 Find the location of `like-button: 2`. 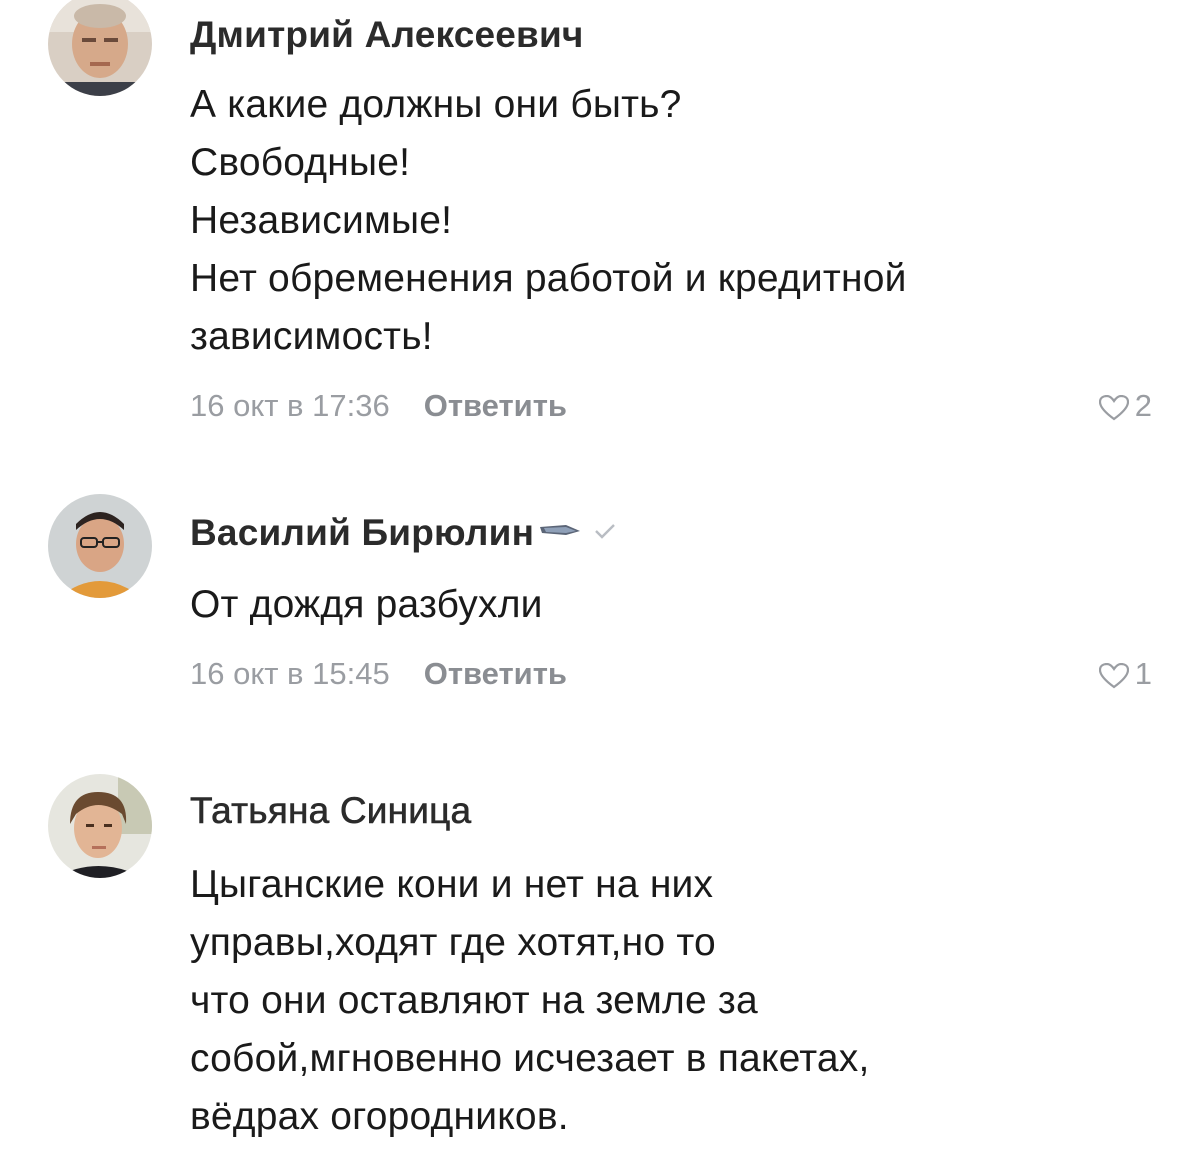

like-button: 2 is located at coordinates (1125, 406).